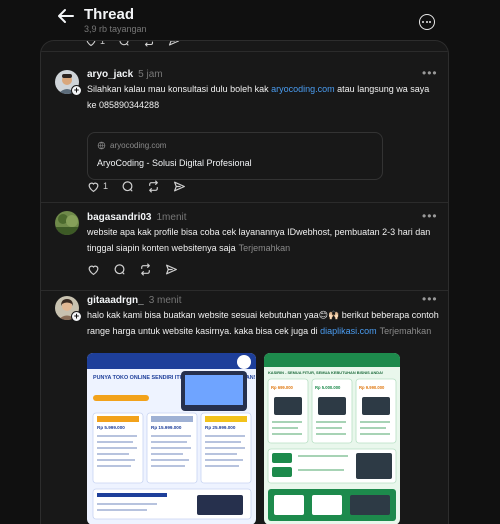 This screenshot has width=500, height=524. What do you see at coordinates (244, 46) in the screenshot?
I see `previous-post-actions: 1` at bounding box center [244, 46].